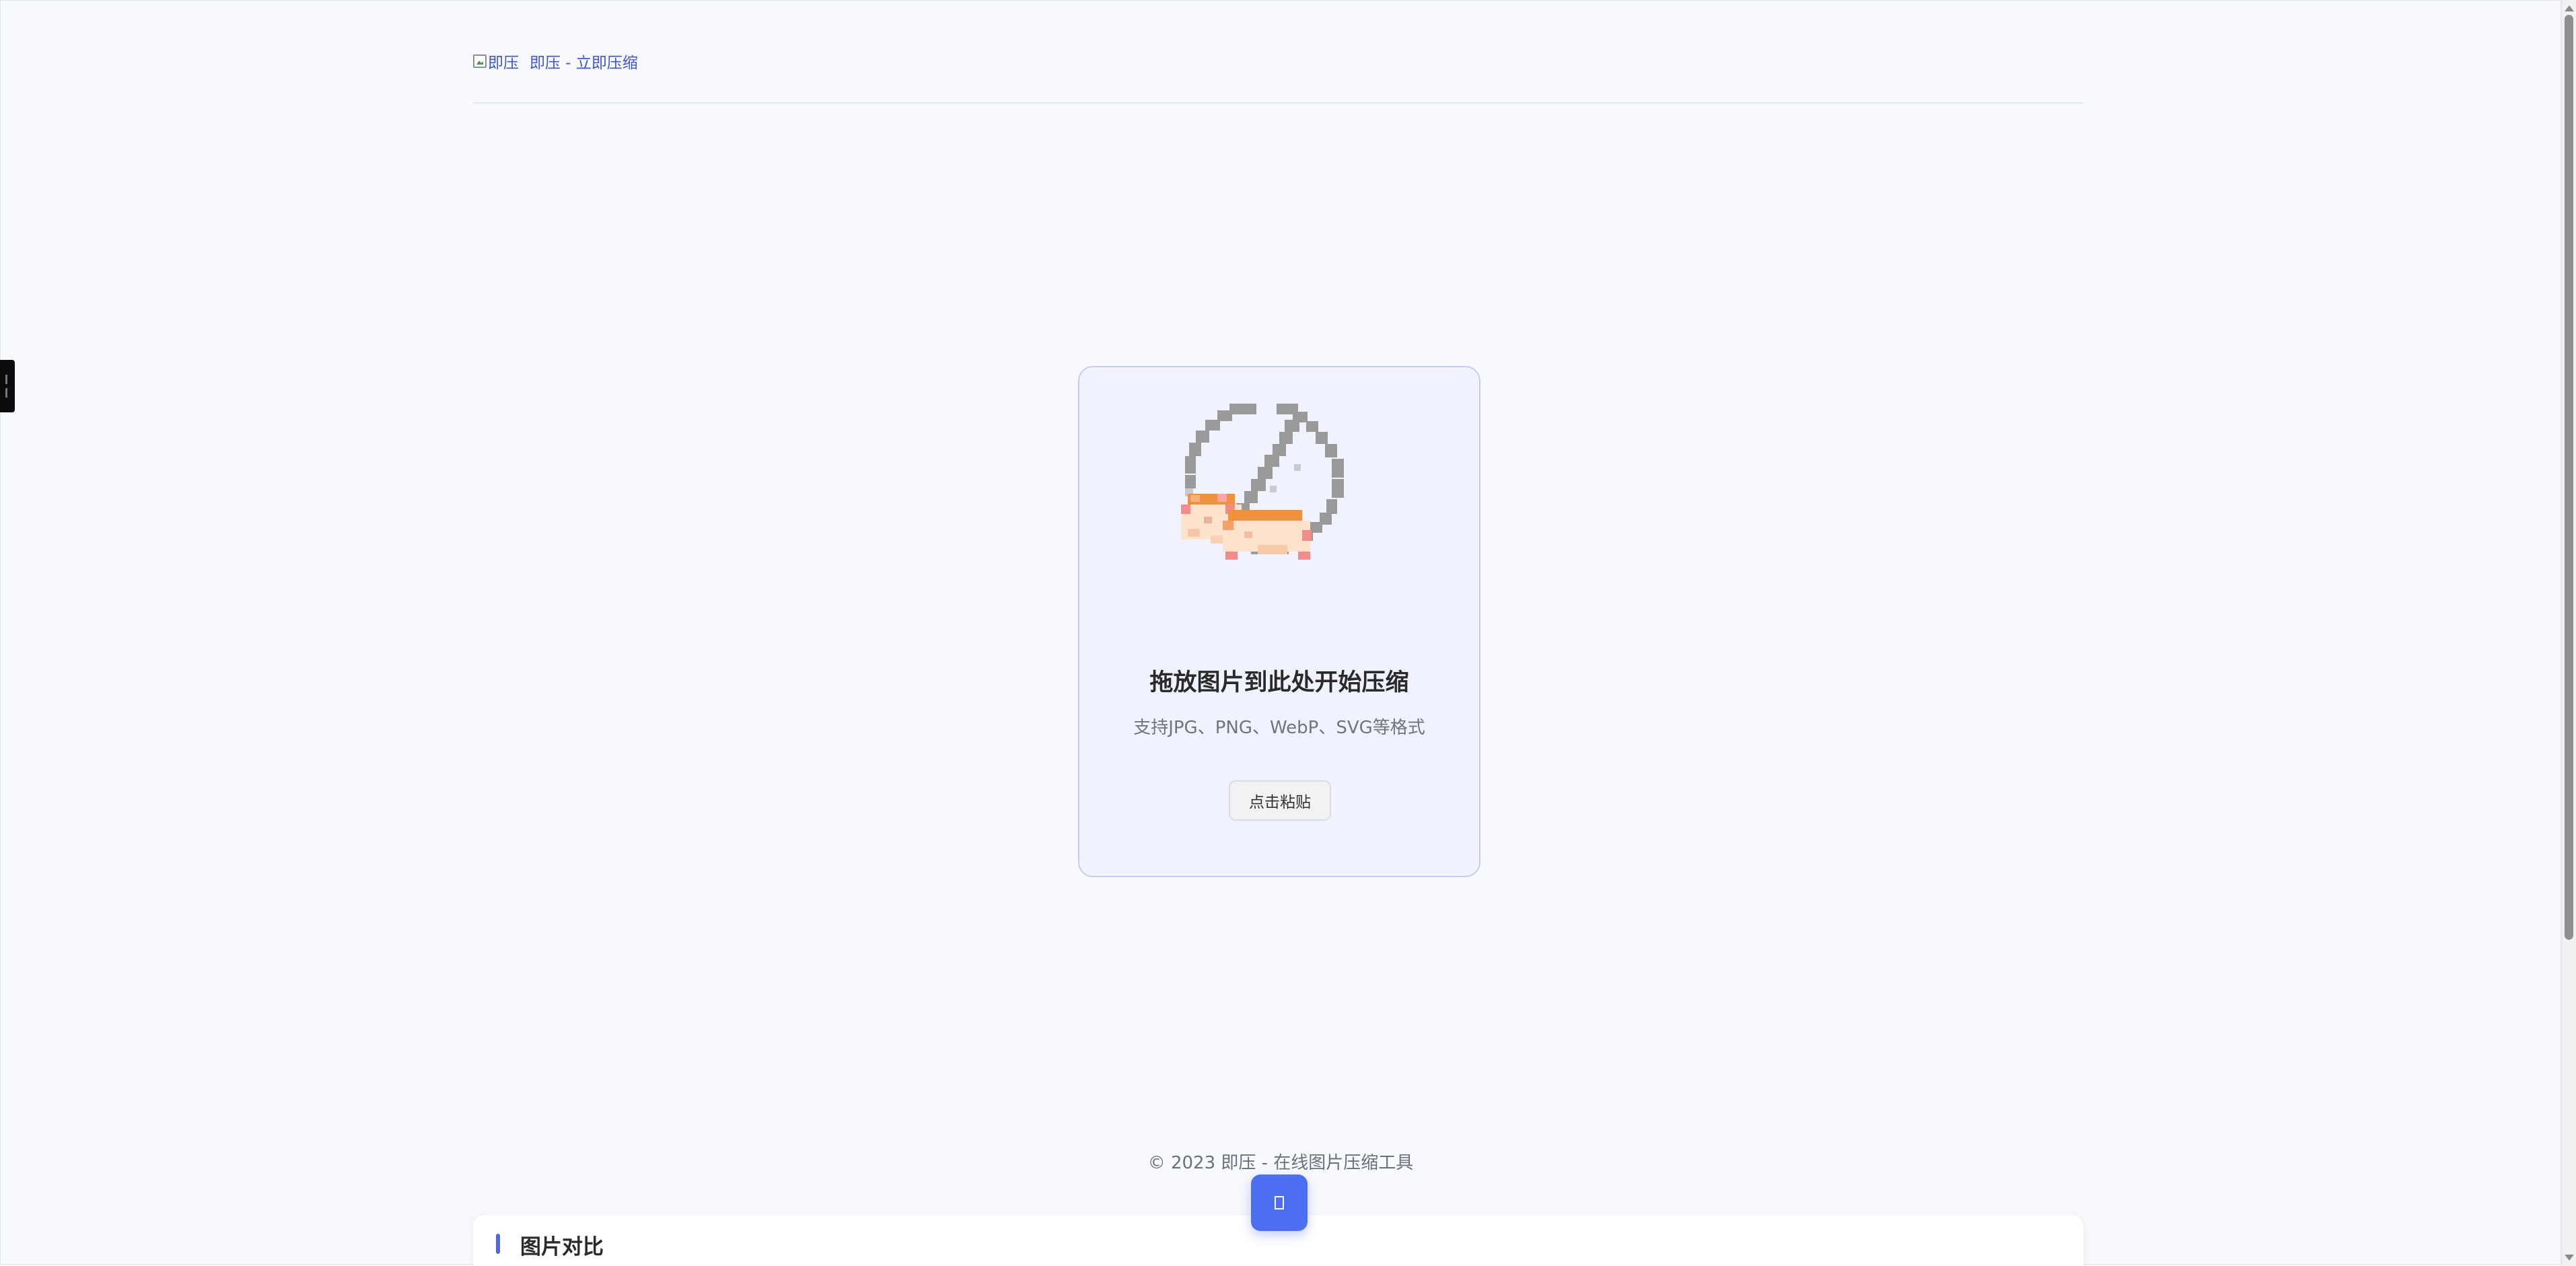  What do you see at coordinates (480, 61) in the screenshot?
I see `broken-image-icon` at bounding box center [480, 61].